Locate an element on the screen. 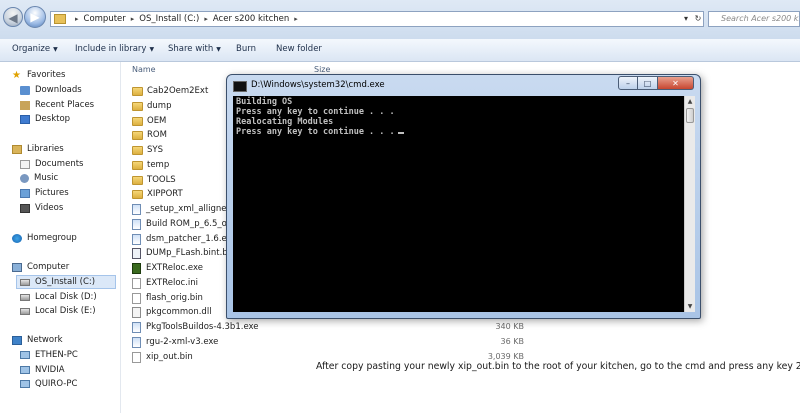 The height and width of the screenshot is (413, 800). file-row: temp is located at coordinates (150, 165).